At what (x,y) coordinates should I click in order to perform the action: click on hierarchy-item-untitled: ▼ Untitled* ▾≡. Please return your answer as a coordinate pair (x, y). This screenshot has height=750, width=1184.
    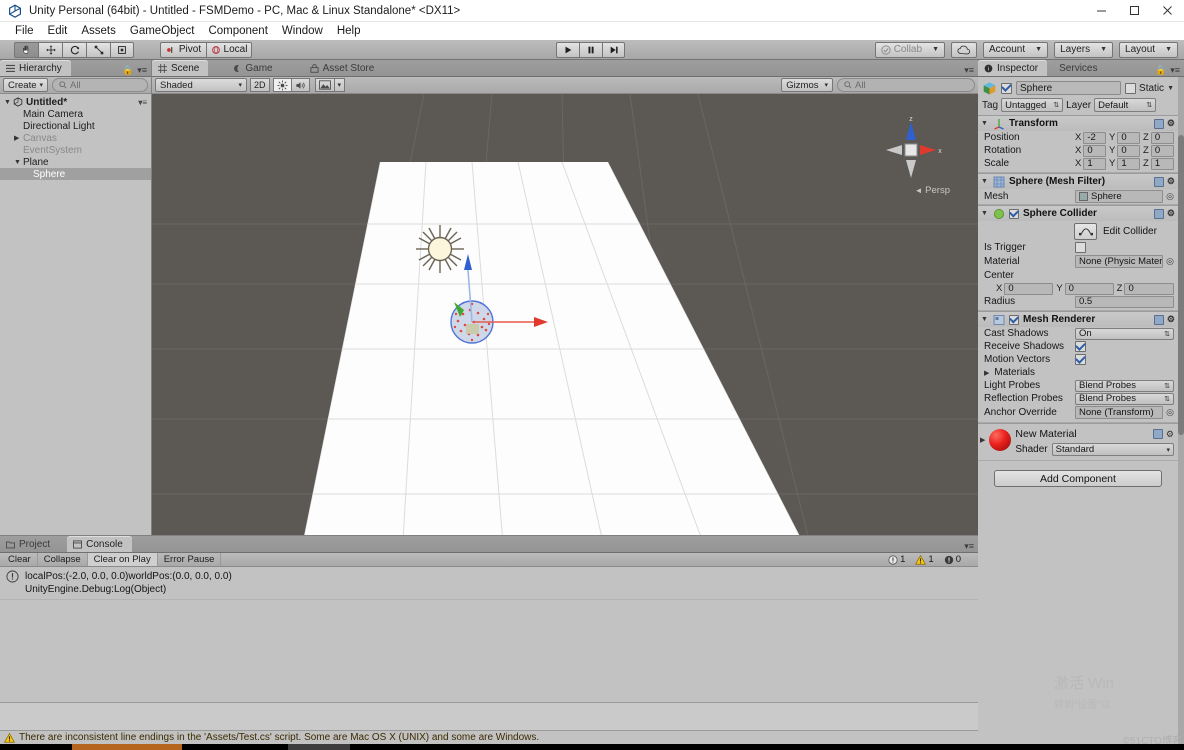
    Looking at the image, I should click on (75, 102).